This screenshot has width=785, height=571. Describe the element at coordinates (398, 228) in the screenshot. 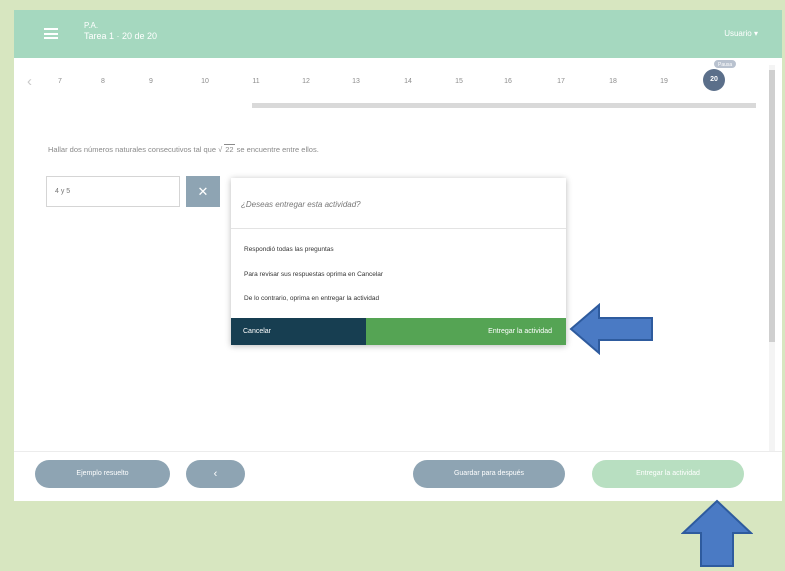

I see `dialog-divider` at that location.